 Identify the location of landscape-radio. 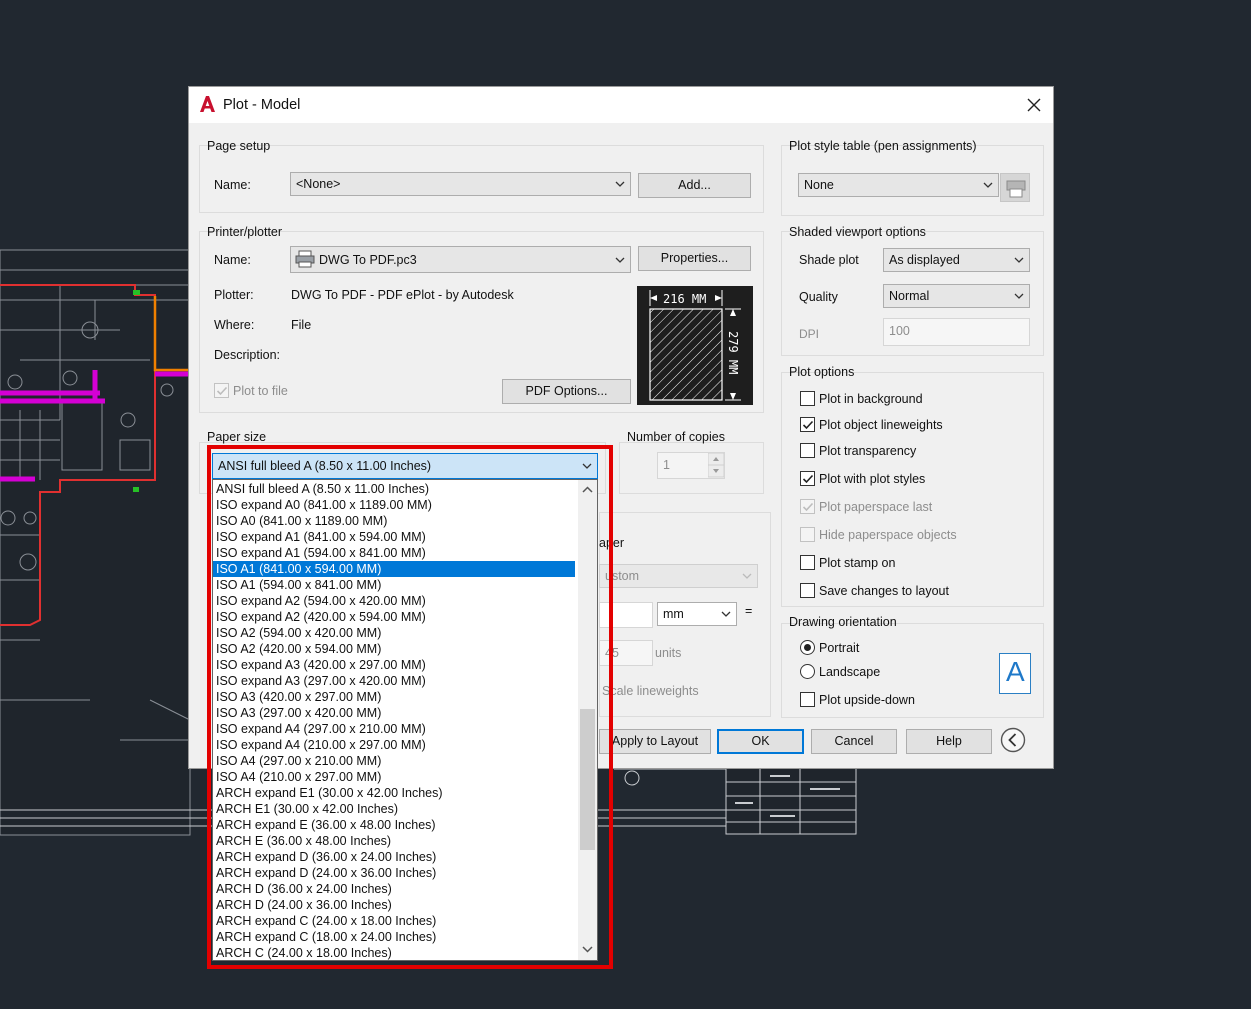
(807, 671).